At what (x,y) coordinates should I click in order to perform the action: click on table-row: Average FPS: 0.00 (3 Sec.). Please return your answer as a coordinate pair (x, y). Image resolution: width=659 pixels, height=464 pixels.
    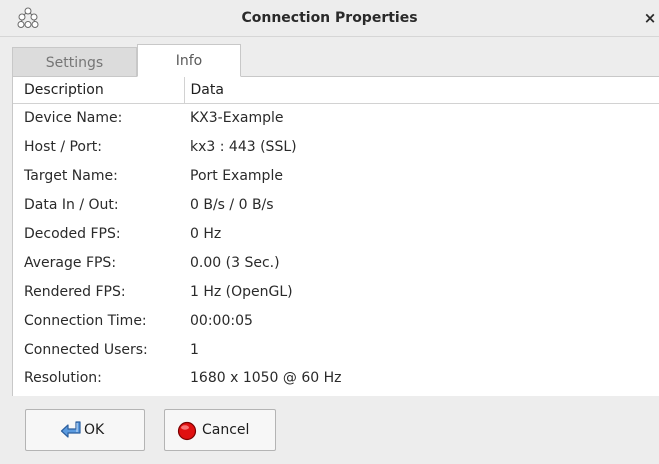
    Looking at the image, I should click on (336, 262).